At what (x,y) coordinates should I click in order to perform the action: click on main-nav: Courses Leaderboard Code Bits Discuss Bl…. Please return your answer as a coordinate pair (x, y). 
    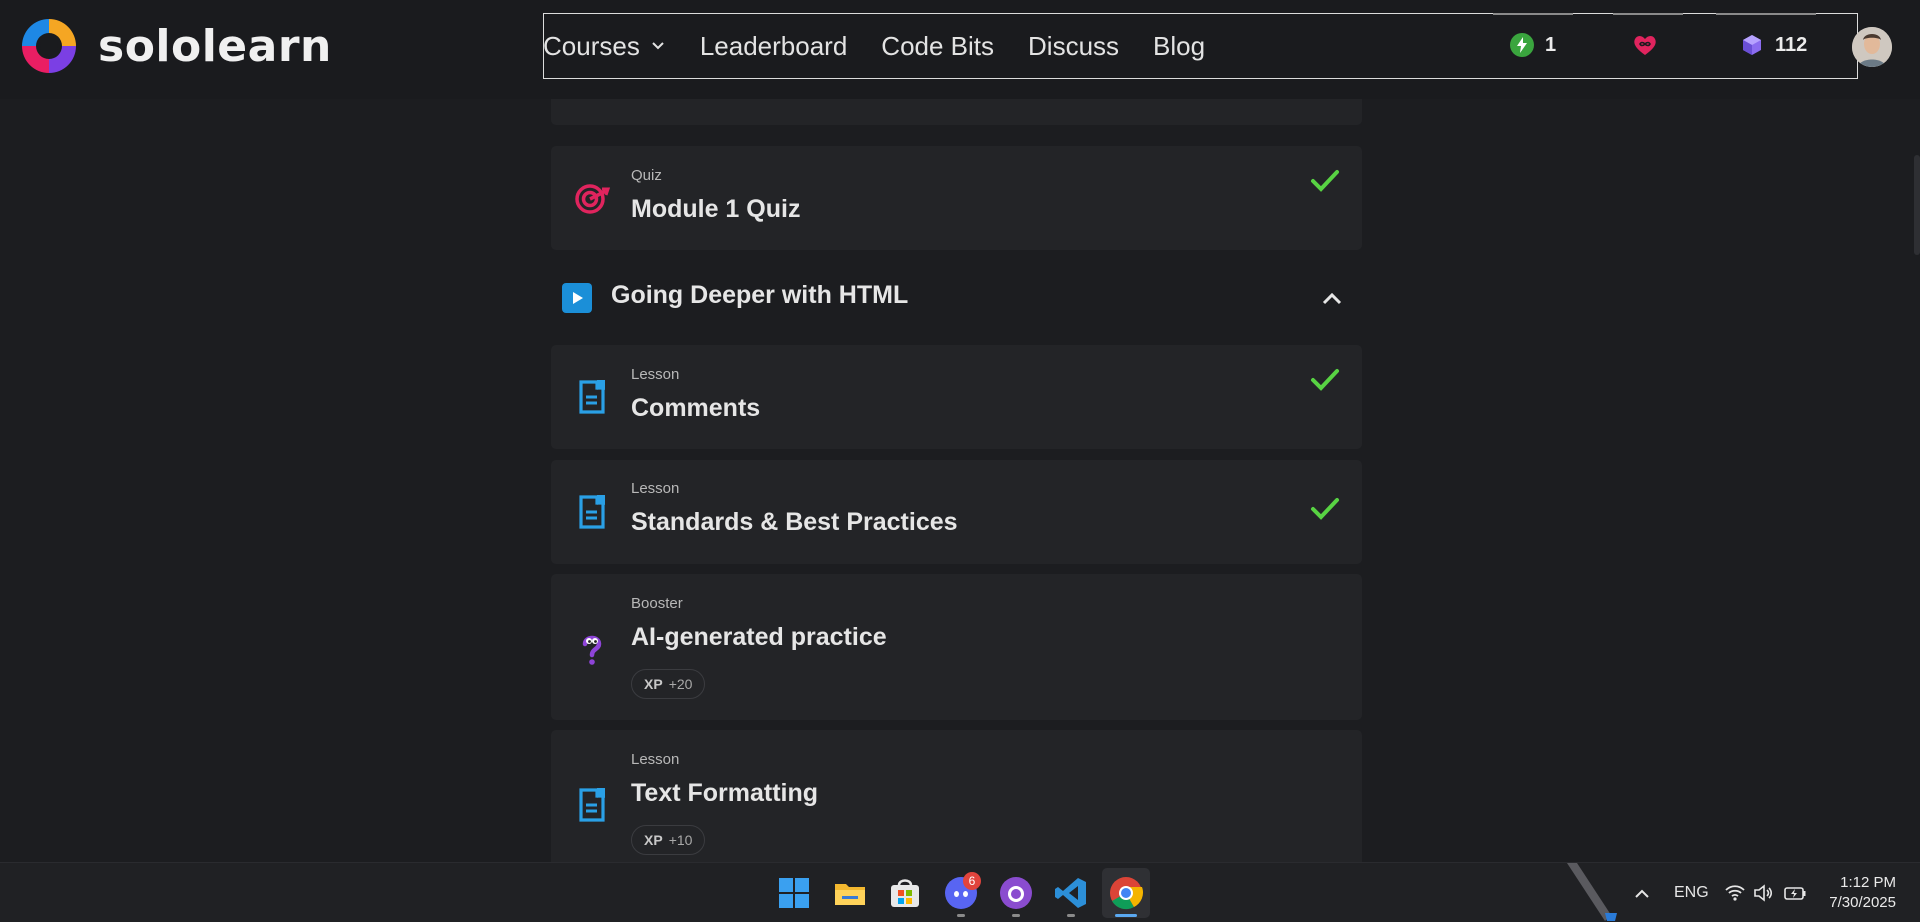
    Looking at the image, I should click on (891, 46).